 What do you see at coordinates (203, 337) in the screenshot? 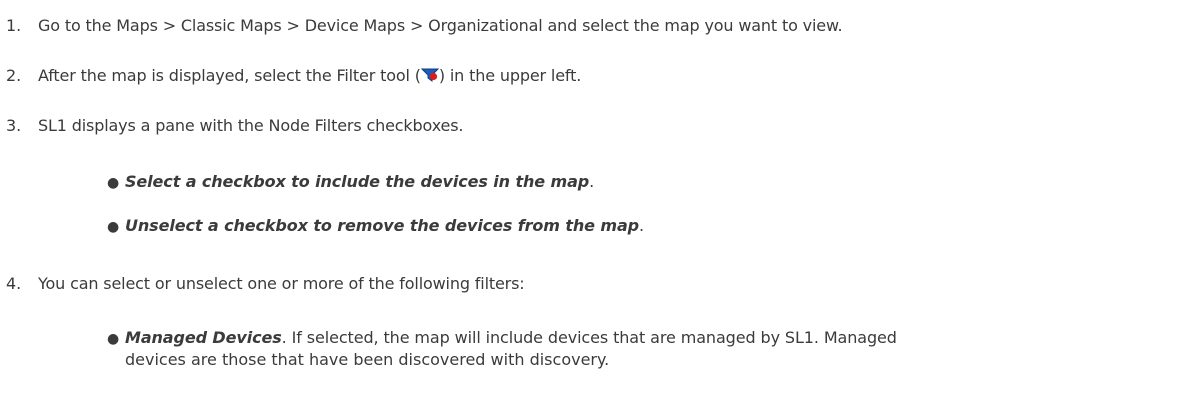
I see `bullet-emphasis: Managed Devices` at bounding box center [203, 337].